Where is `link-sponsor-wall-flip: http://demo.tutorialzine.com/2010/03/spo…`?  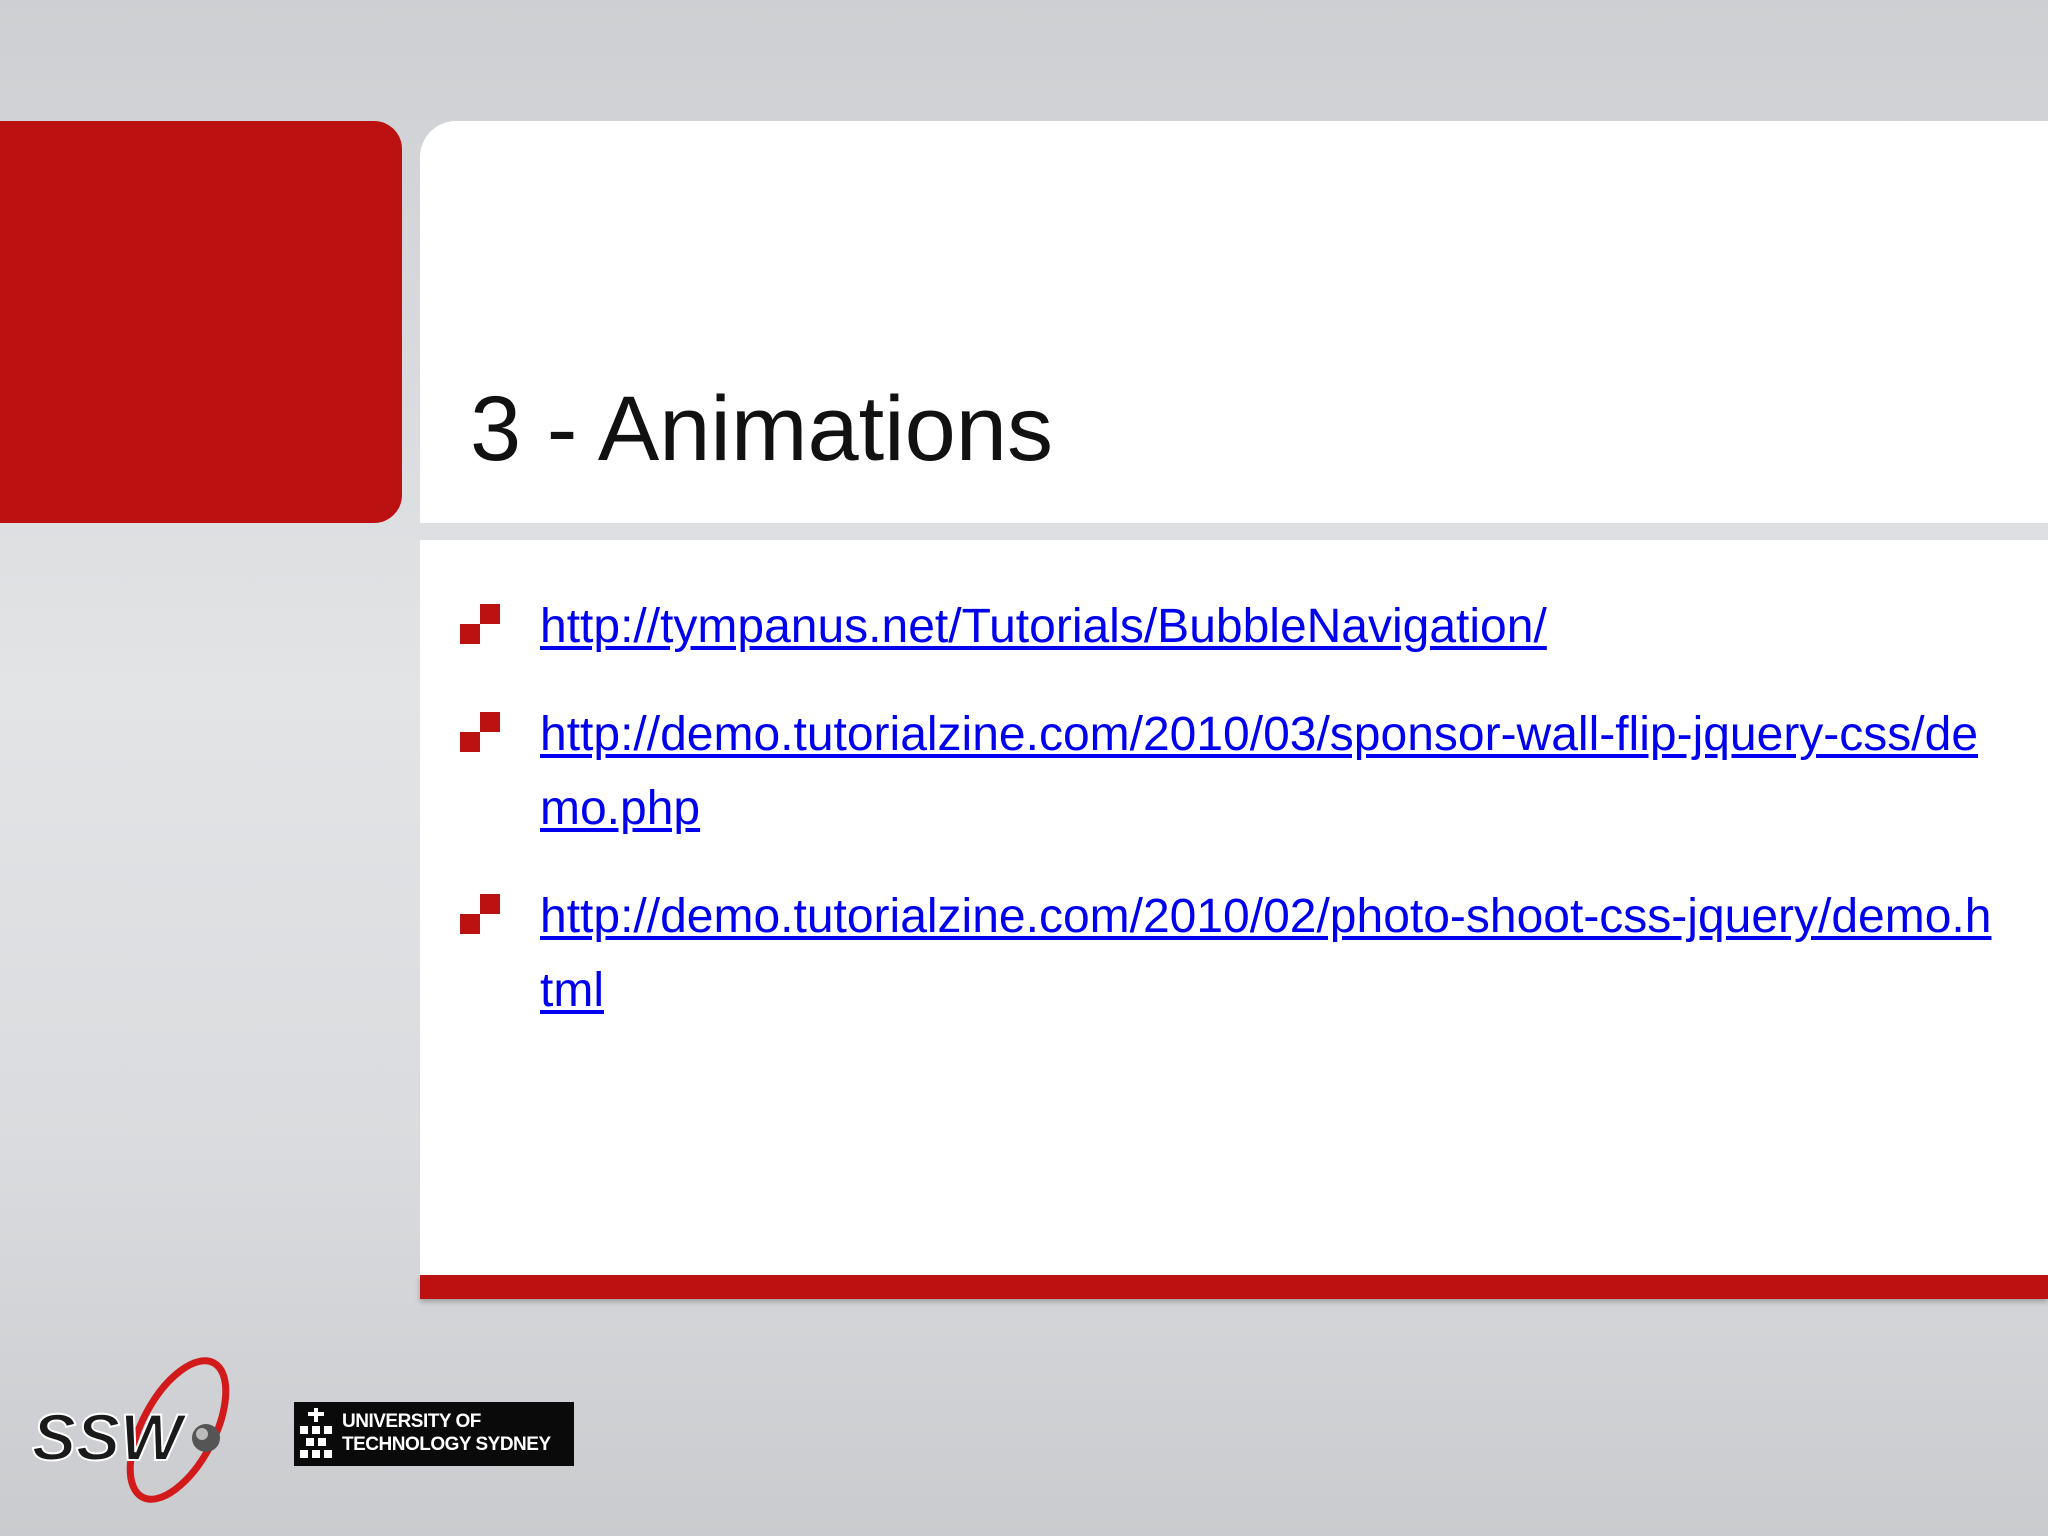
link-sponsor-wall-flip: http://demo.tutorialzine.com/2010/03/spo… is located at coordinates (1259, 771).